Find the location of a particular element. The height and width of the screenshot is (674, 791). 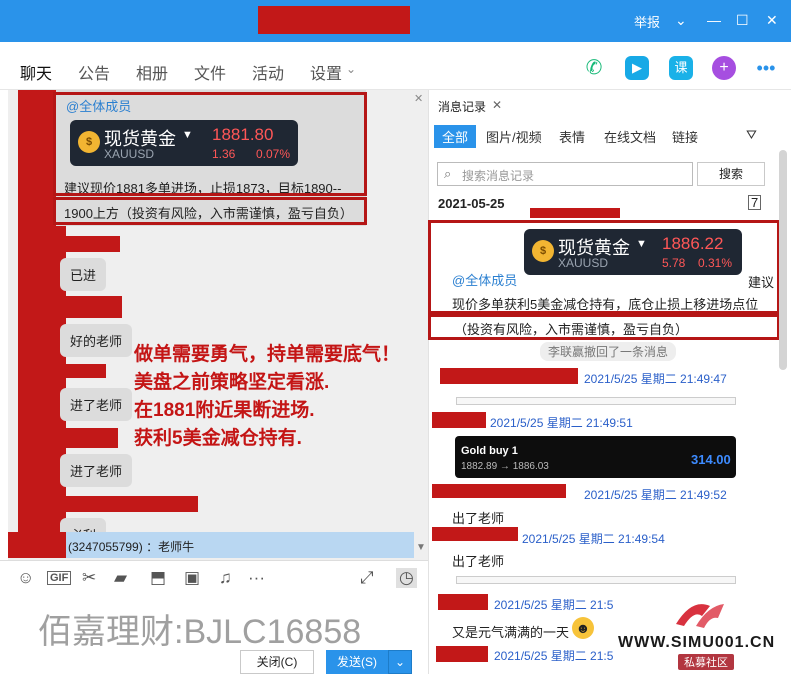

reply-preview-text: (3247055799) ：老师牛 is located at coordinates (131, 547).